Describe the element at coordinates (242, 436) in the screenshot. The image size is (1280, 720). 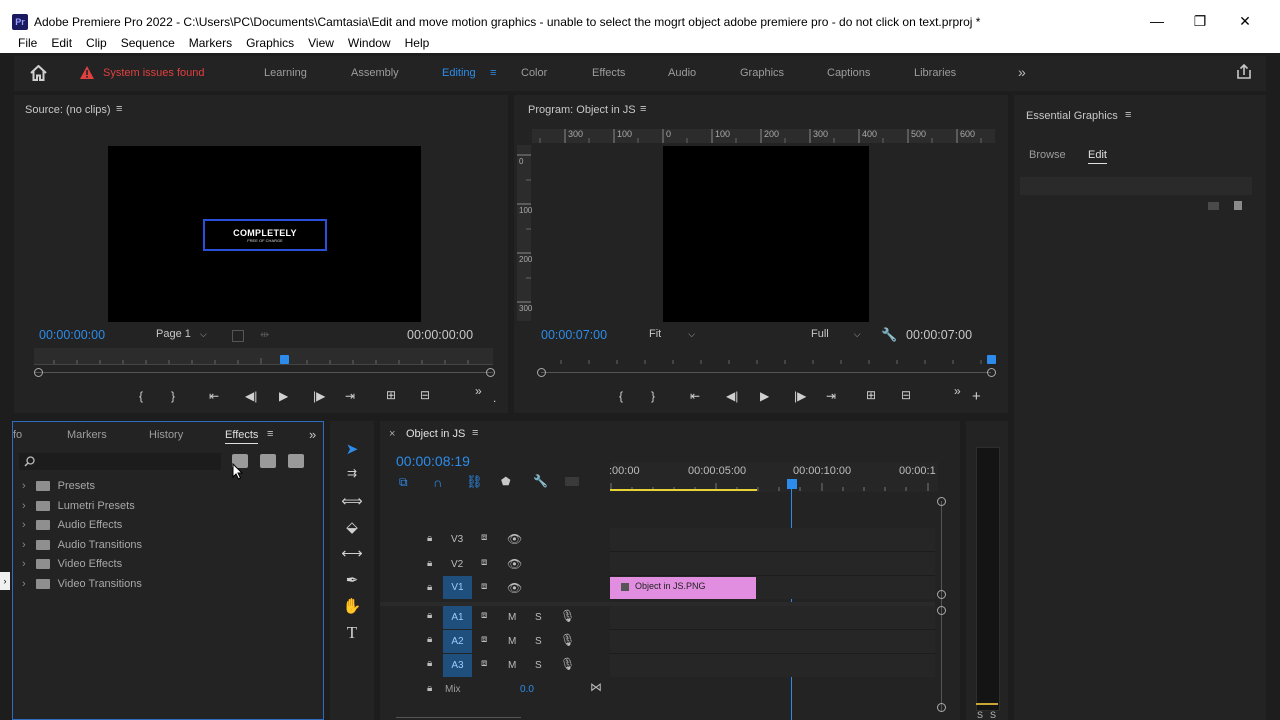
I see `tab-effects-panel: Effects` at that location.